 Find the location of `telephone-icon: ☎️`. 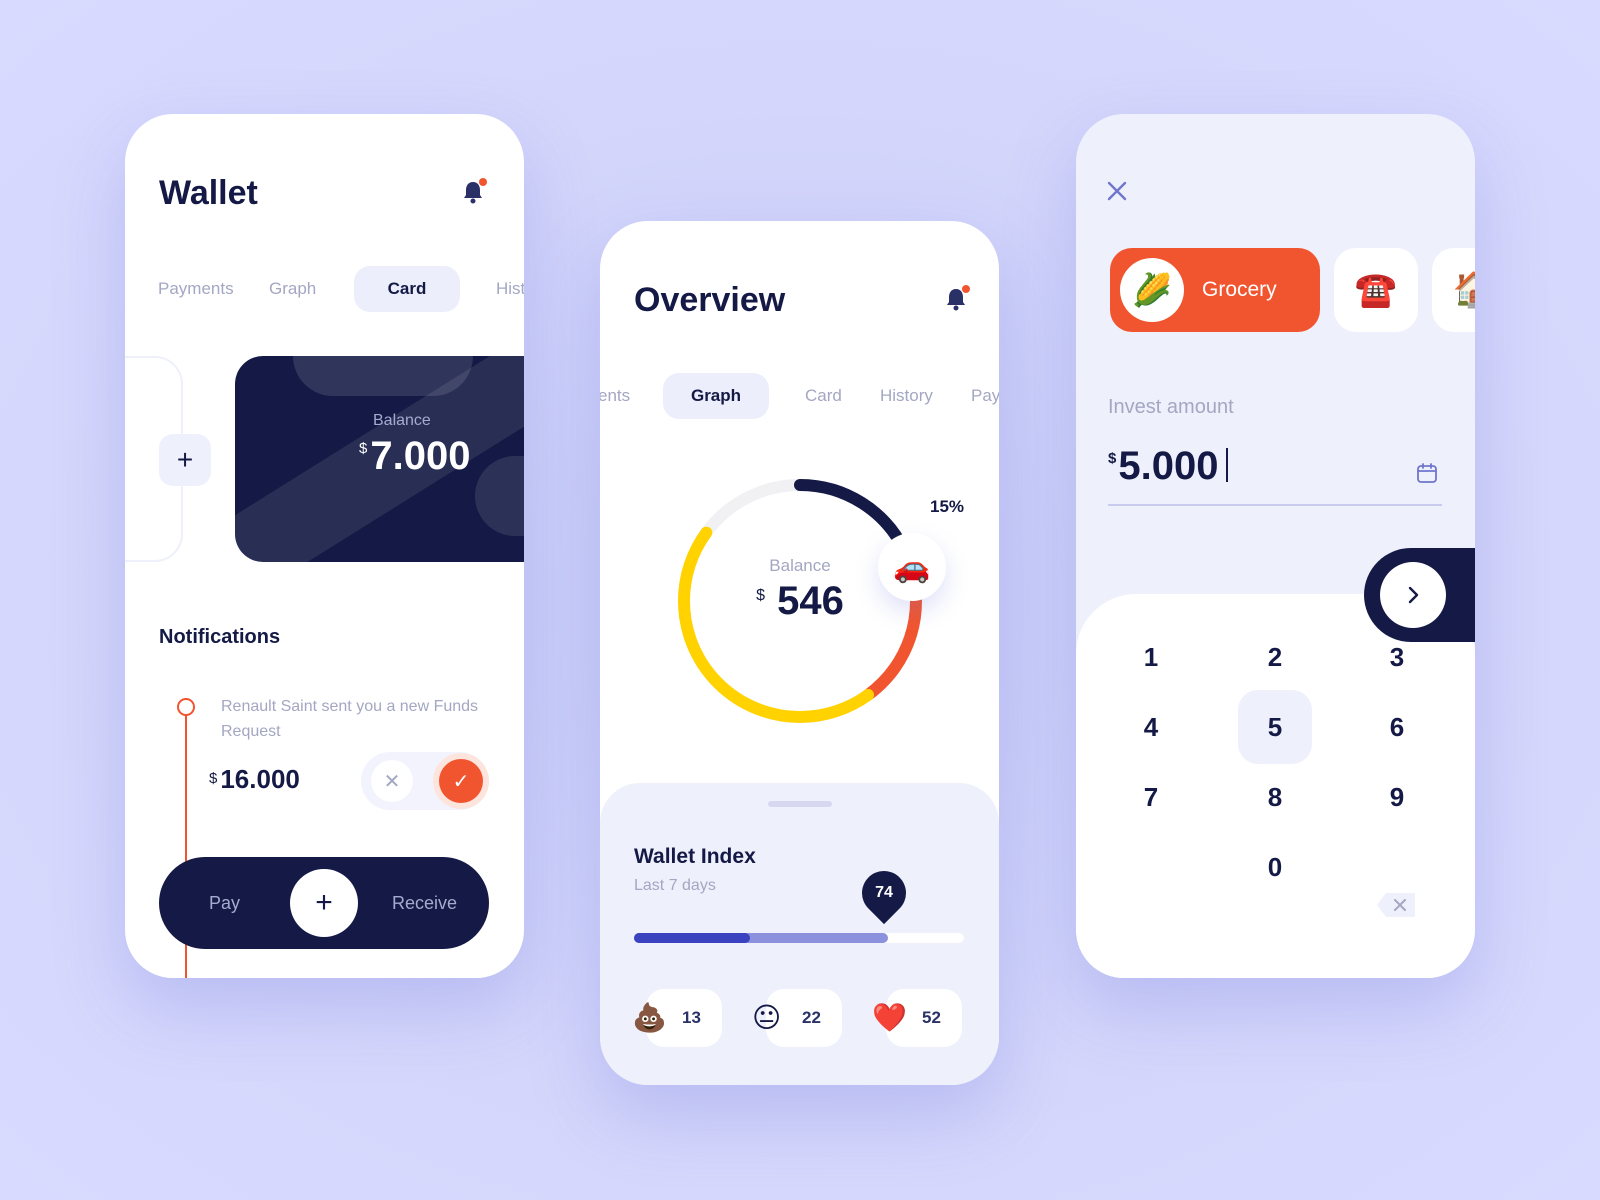

telephone-icon: ☎️ is located at coordinates (1376, 290).